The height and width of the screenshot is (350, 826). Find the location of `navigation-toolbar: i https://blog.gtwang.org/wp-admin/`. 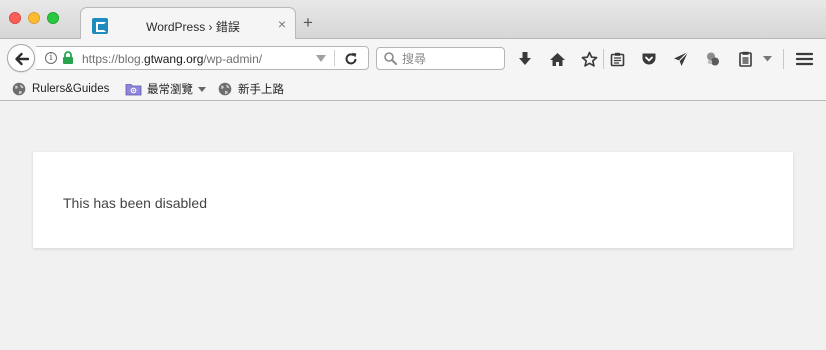

navigation-toolbar: i https://blog.gtwang.org/wp-admin/ is located at coordinates (413, 58).